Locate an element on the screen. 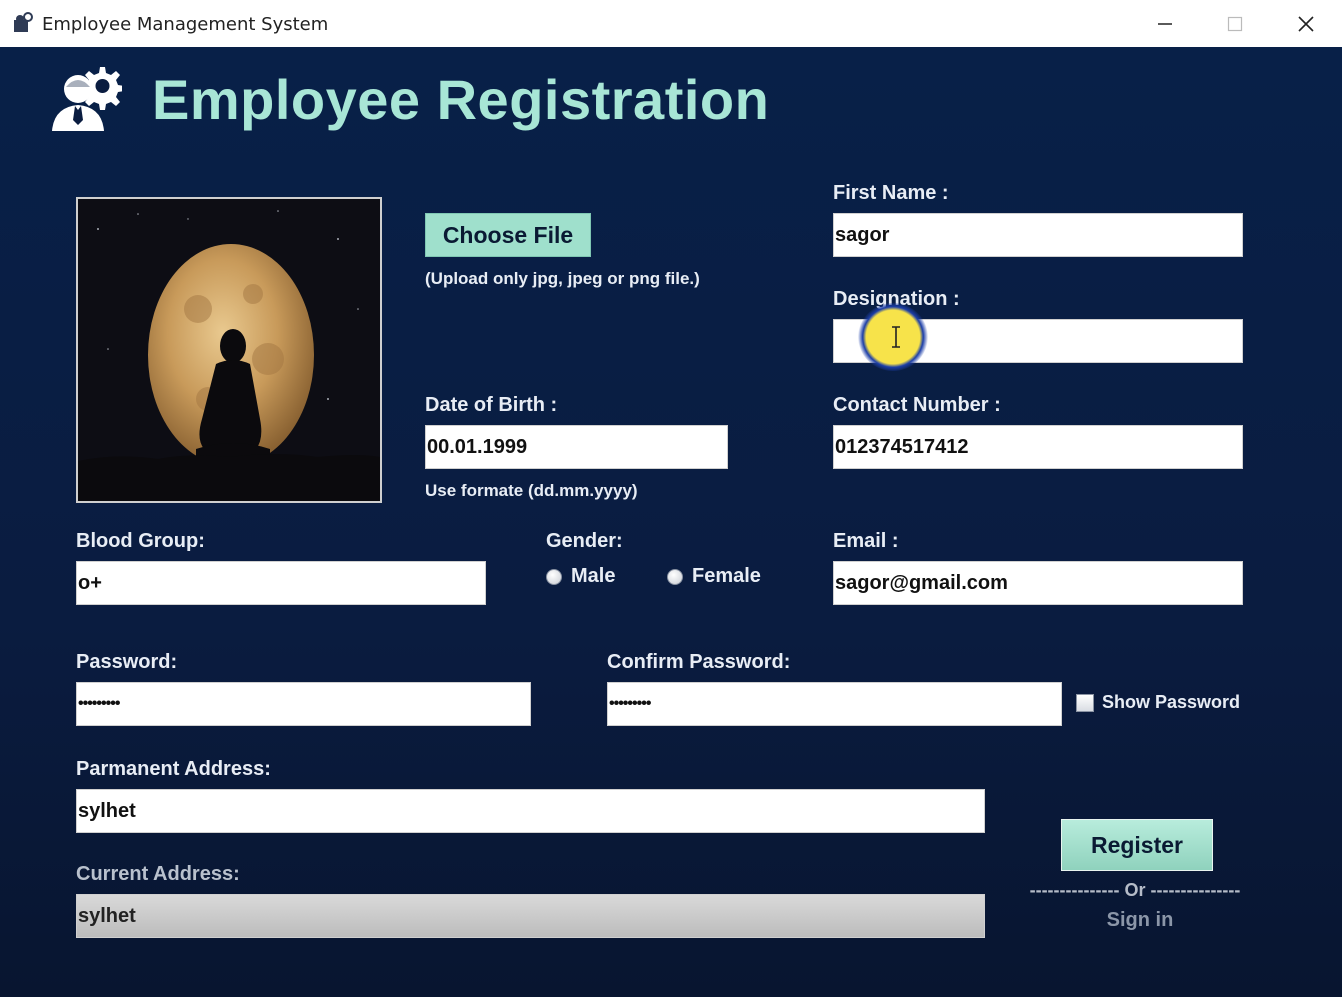 The image size is (1342, 997). upload-hint: (Upload only jpg, jpeg or png file.) is located at coordinates (562, 278).